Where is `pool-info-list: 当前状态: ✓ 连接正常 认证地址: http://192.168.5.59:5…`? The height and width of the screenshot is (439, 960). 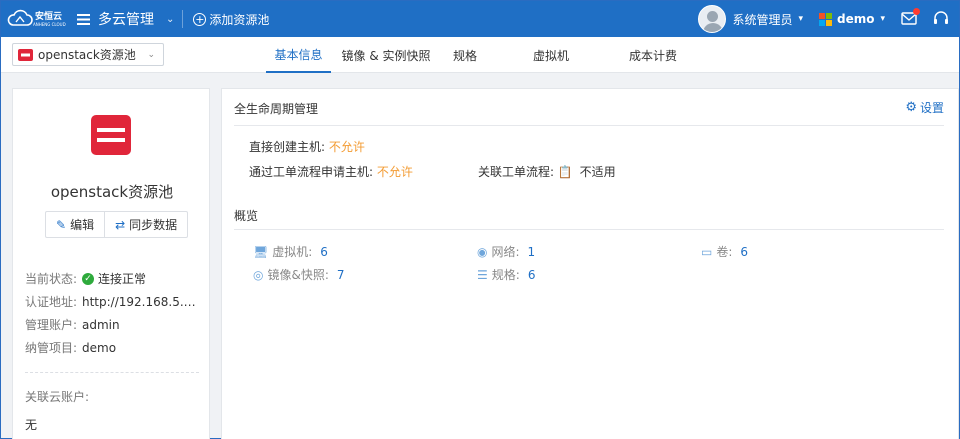
pool-info-list: 当前状态: ✓ 连接正常 认证地址: http://192.168.5.59:5… is located at coordinates (115, 313).